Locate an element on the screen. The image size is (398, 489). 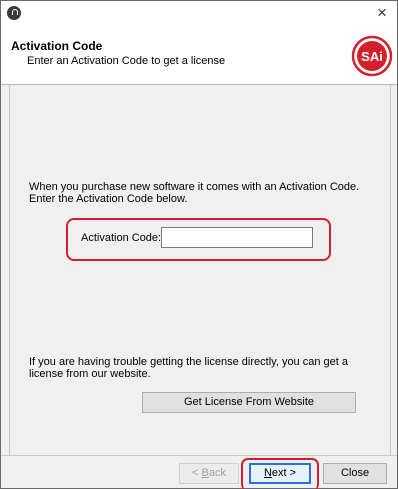
back-button: < Back is located at coordinates (209, 473).